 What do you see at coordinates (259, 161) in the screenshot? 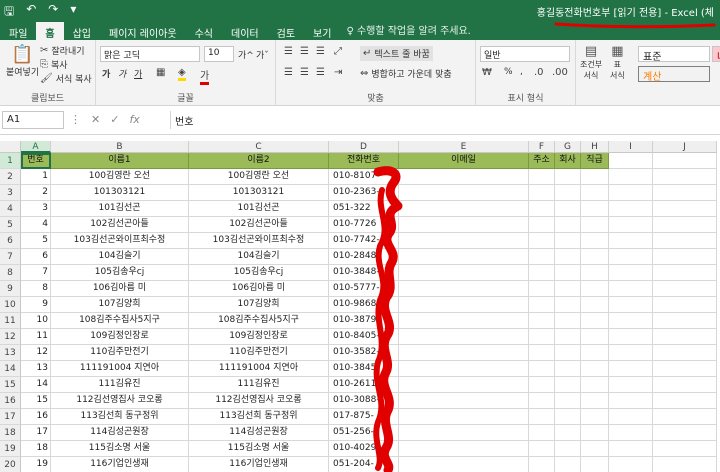
I see `header-cell: 이름2` at bounding box center [259, 161].